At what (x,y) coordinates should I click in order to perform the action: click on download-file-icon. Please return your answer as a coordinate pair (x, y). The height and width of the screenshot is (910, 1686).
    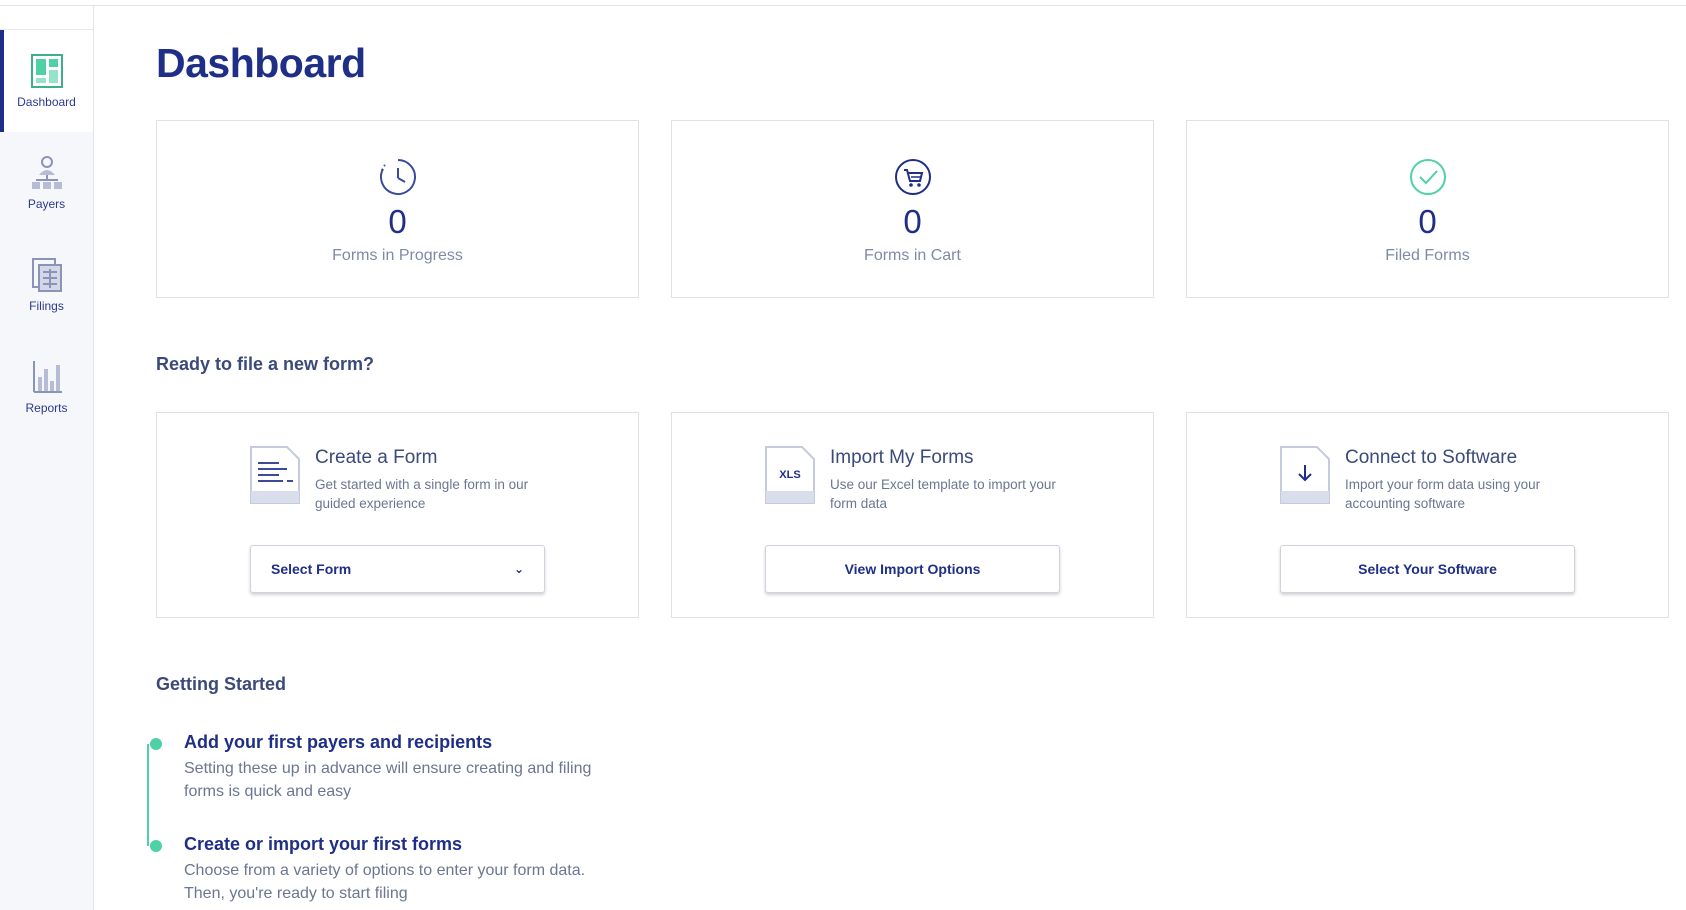
    Looking at the image, I should click on (1305, 475).